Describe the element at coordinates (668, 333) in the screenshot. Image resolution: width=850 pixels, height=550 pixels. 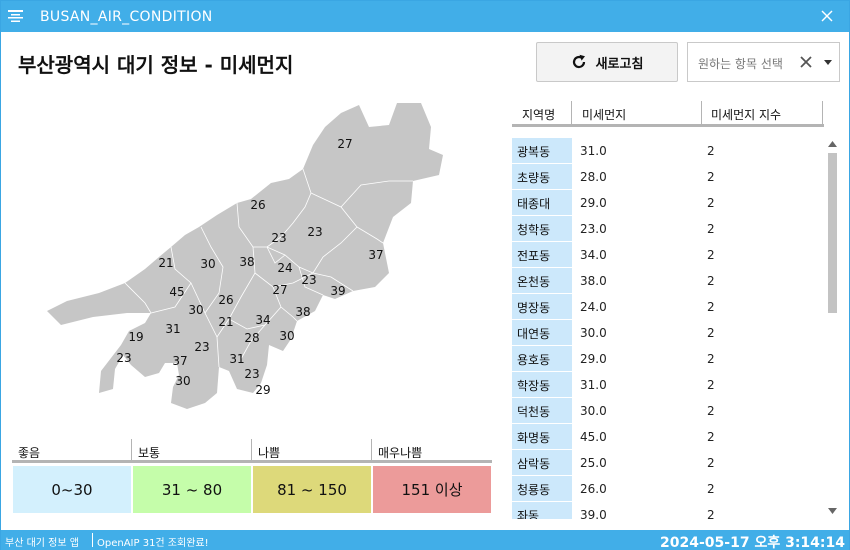
I see `table-row: 대연동 30.0 2` at that location.